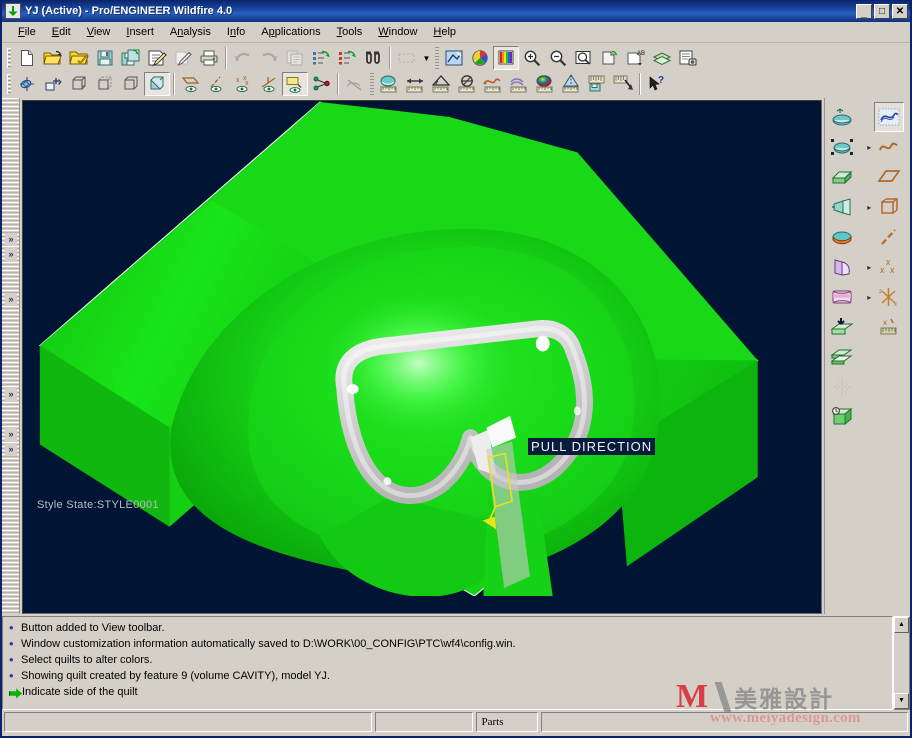 This screenshot has height=738, width=912. What do you see at coordinates (190, 32) in the screenshot?
I see `menu-analysis: Analysis` at bounding box center [190, 32].